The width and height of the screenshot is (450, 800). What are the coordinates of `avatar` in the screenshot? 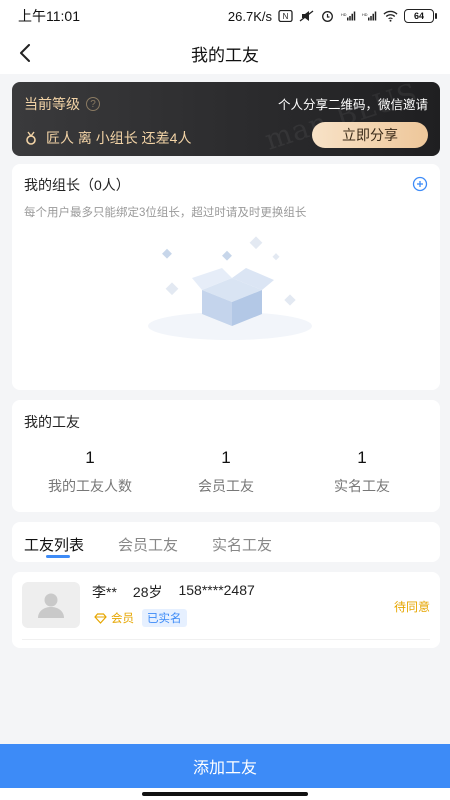 It's located at (51, 605).